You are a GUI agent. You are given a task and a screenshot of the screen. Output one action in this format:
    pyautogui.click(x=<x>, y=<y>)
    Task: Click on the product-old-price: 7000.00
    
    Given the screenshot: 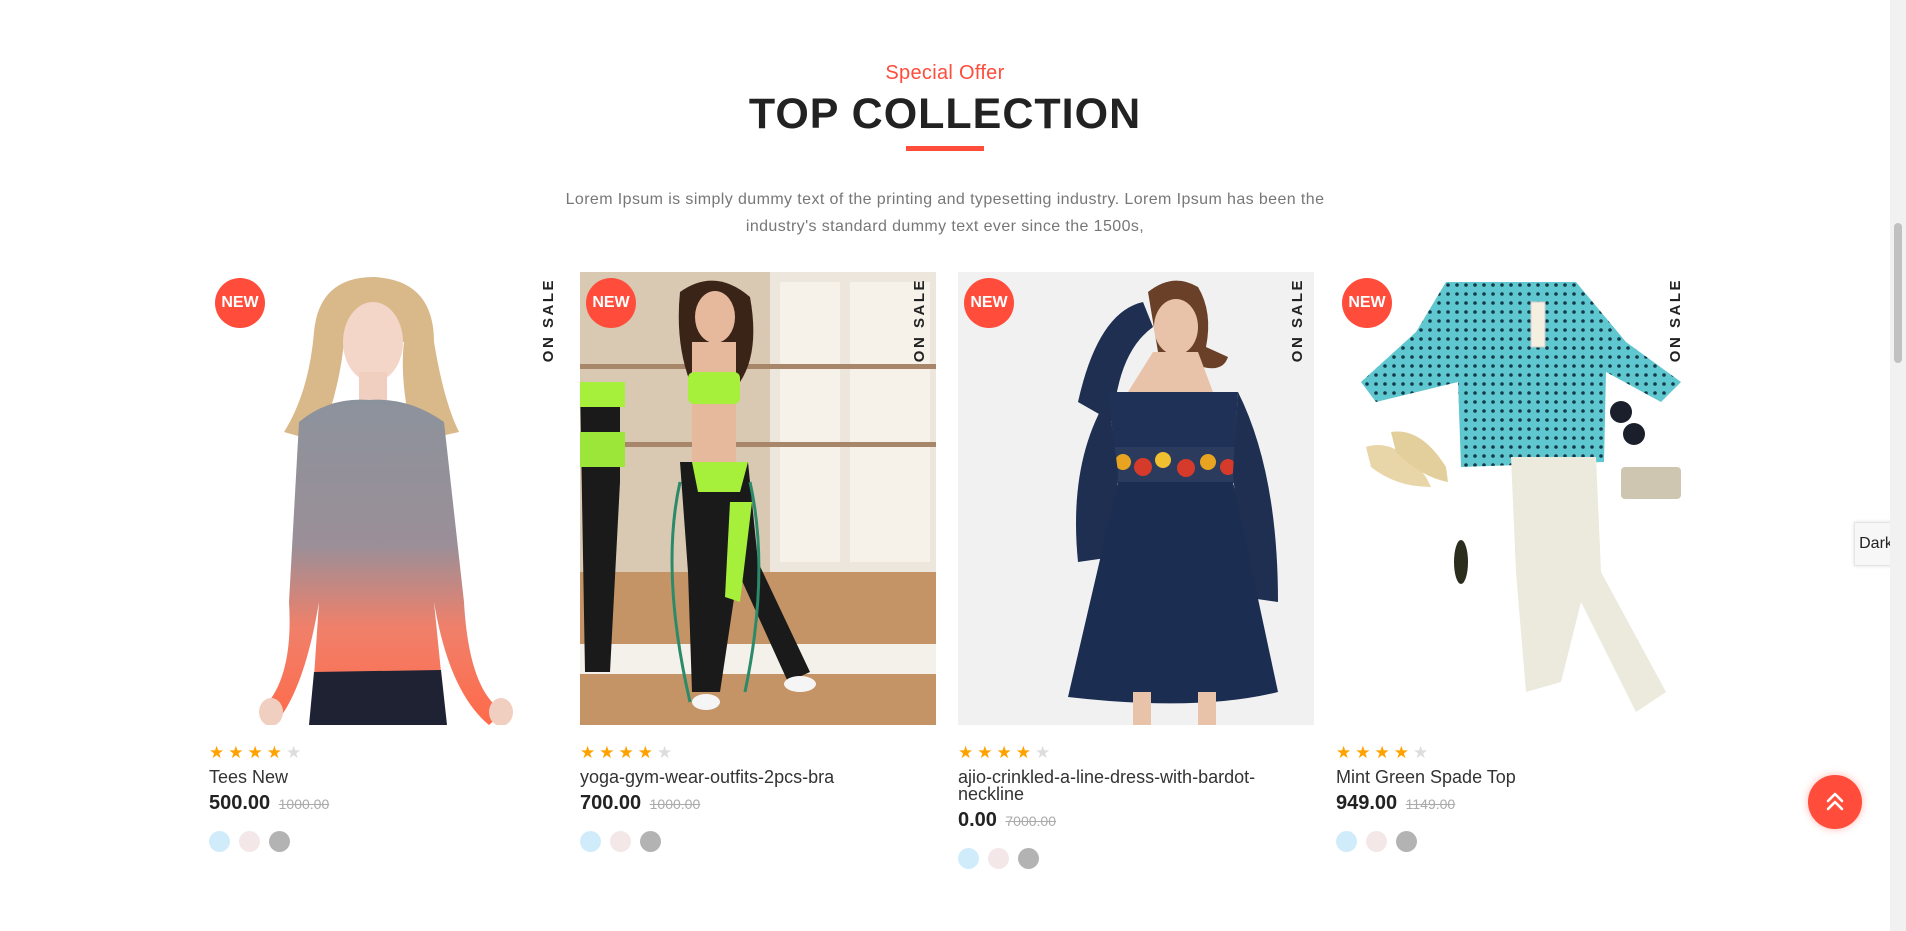 What is the action you would take?
    pyautogui.click(x=1030, y=821)
    